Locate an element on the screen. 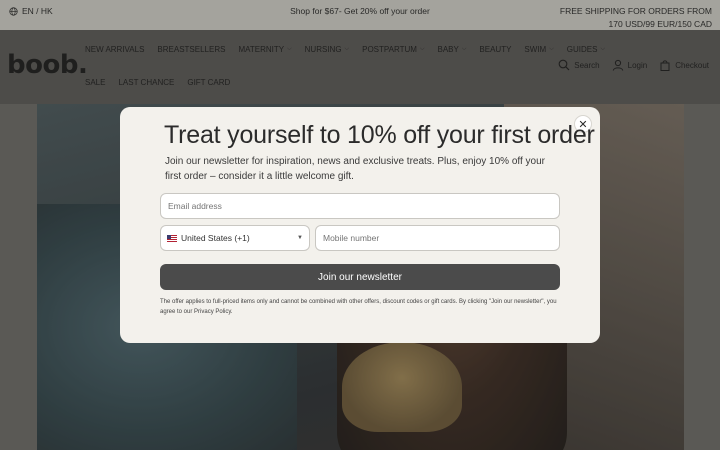 The image size is (720, 450). email-field is located at coordinates (360, 206).